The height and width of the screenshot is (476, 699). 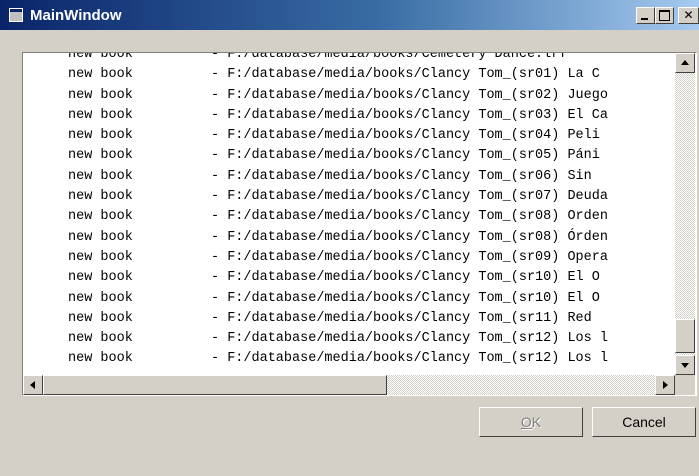 I want to click on arrow-right-icon, so click(x=665, y=385).